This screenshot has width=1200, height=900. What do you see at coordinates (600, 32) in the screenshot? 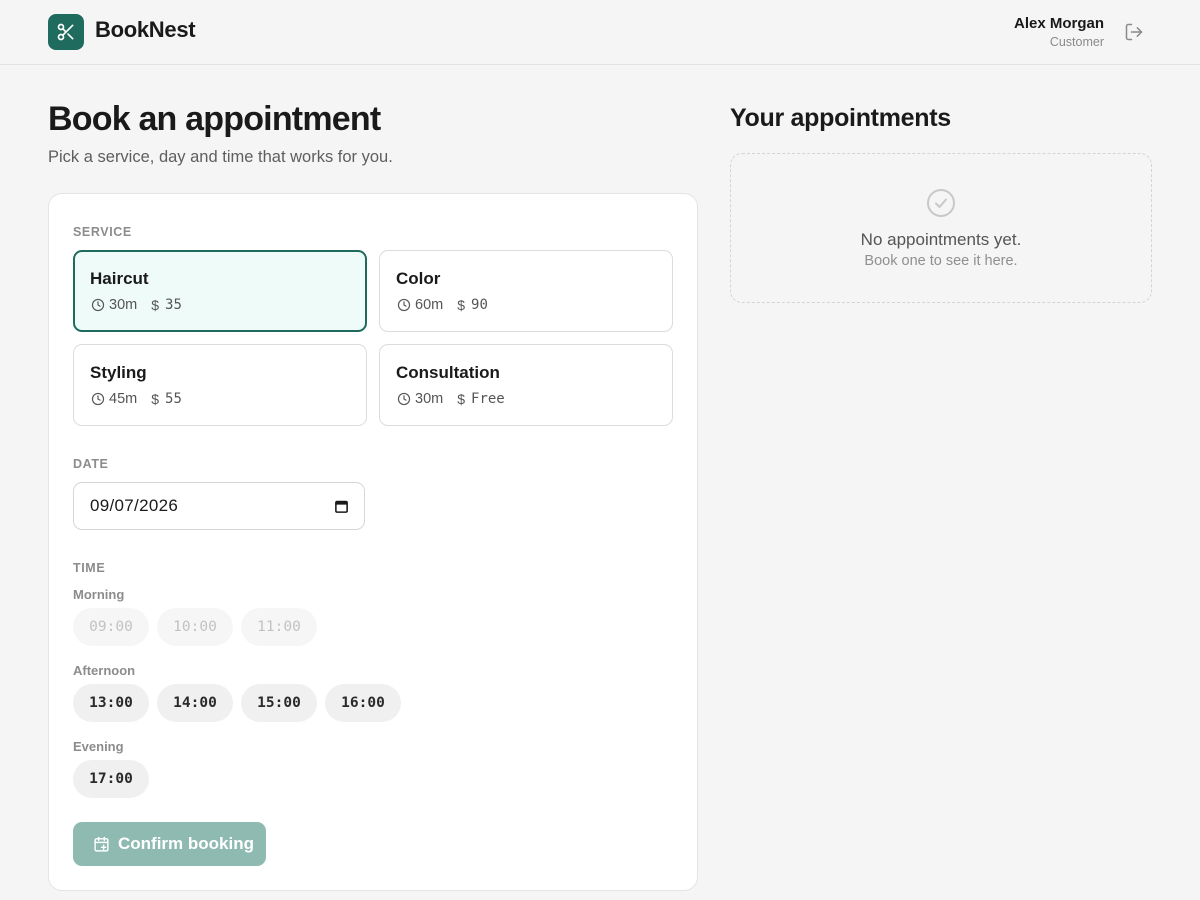
I see `top-bar: BookNest Alex Morgan Customer` at bounding box center [600, 32].